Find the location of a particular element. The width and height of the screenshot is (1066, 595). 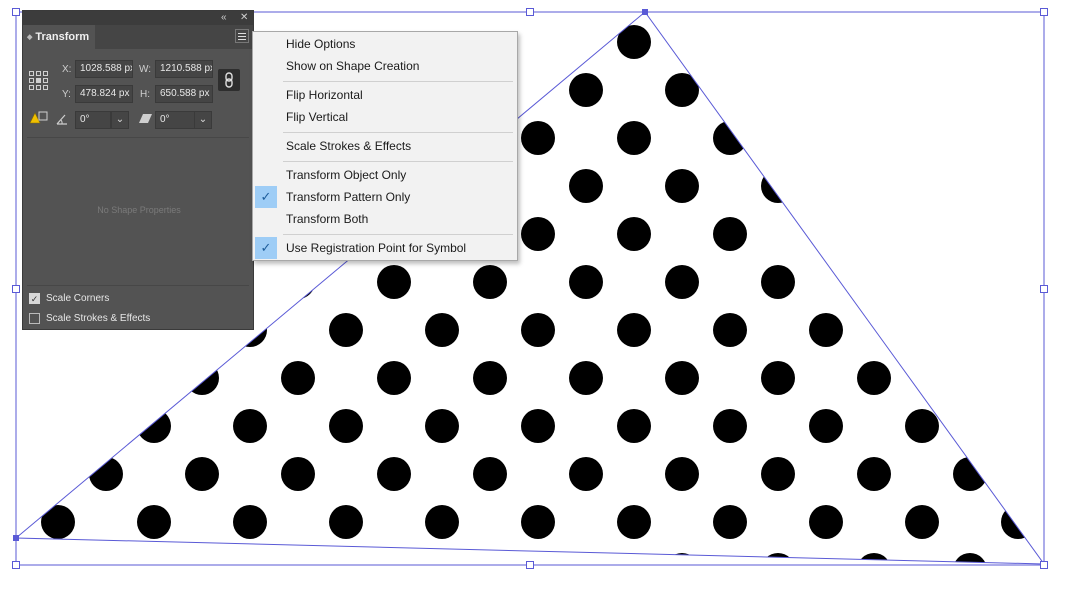

shear-dropdown: ⌄ is located at coordinates (203, 120).